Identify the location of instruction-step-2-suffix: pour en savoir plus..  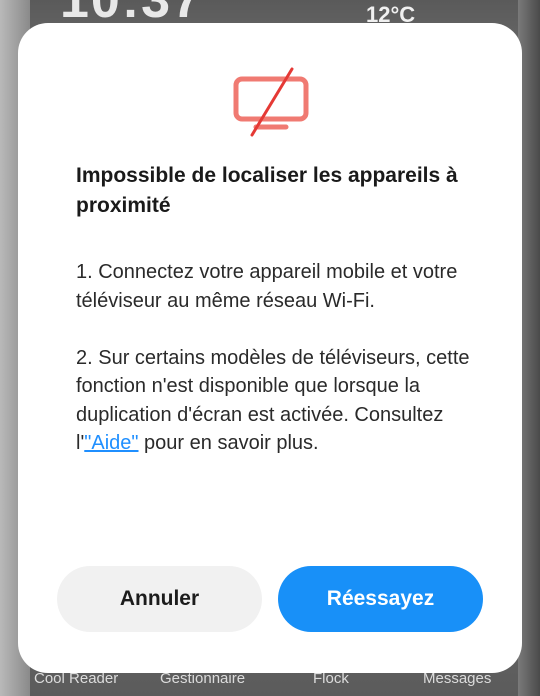
(228, 443).